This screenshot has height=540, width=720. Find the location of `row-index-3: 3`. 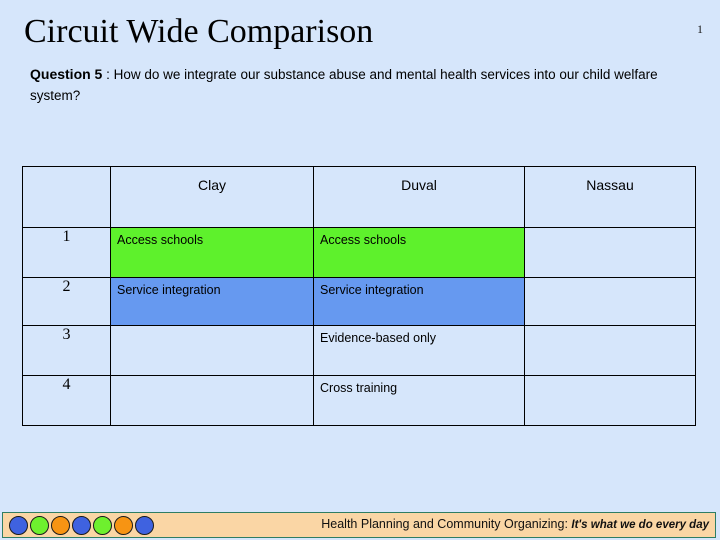

row-index-3: 3 is located at coordinates (66, 350).